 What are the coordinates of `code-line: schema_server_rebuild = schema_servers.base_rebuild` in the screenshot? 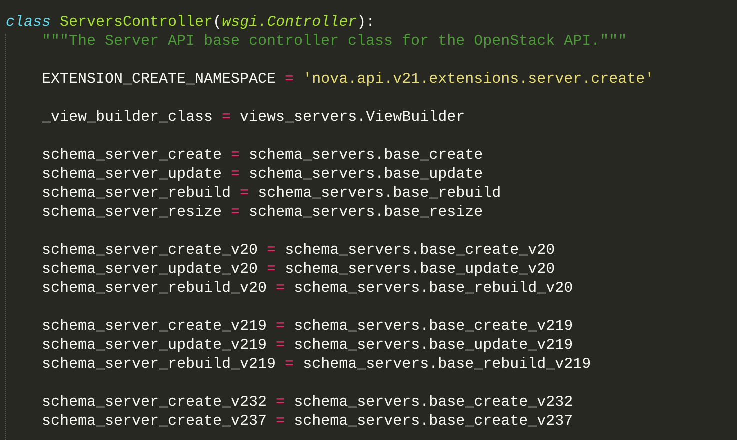 It's located at (272, 193).